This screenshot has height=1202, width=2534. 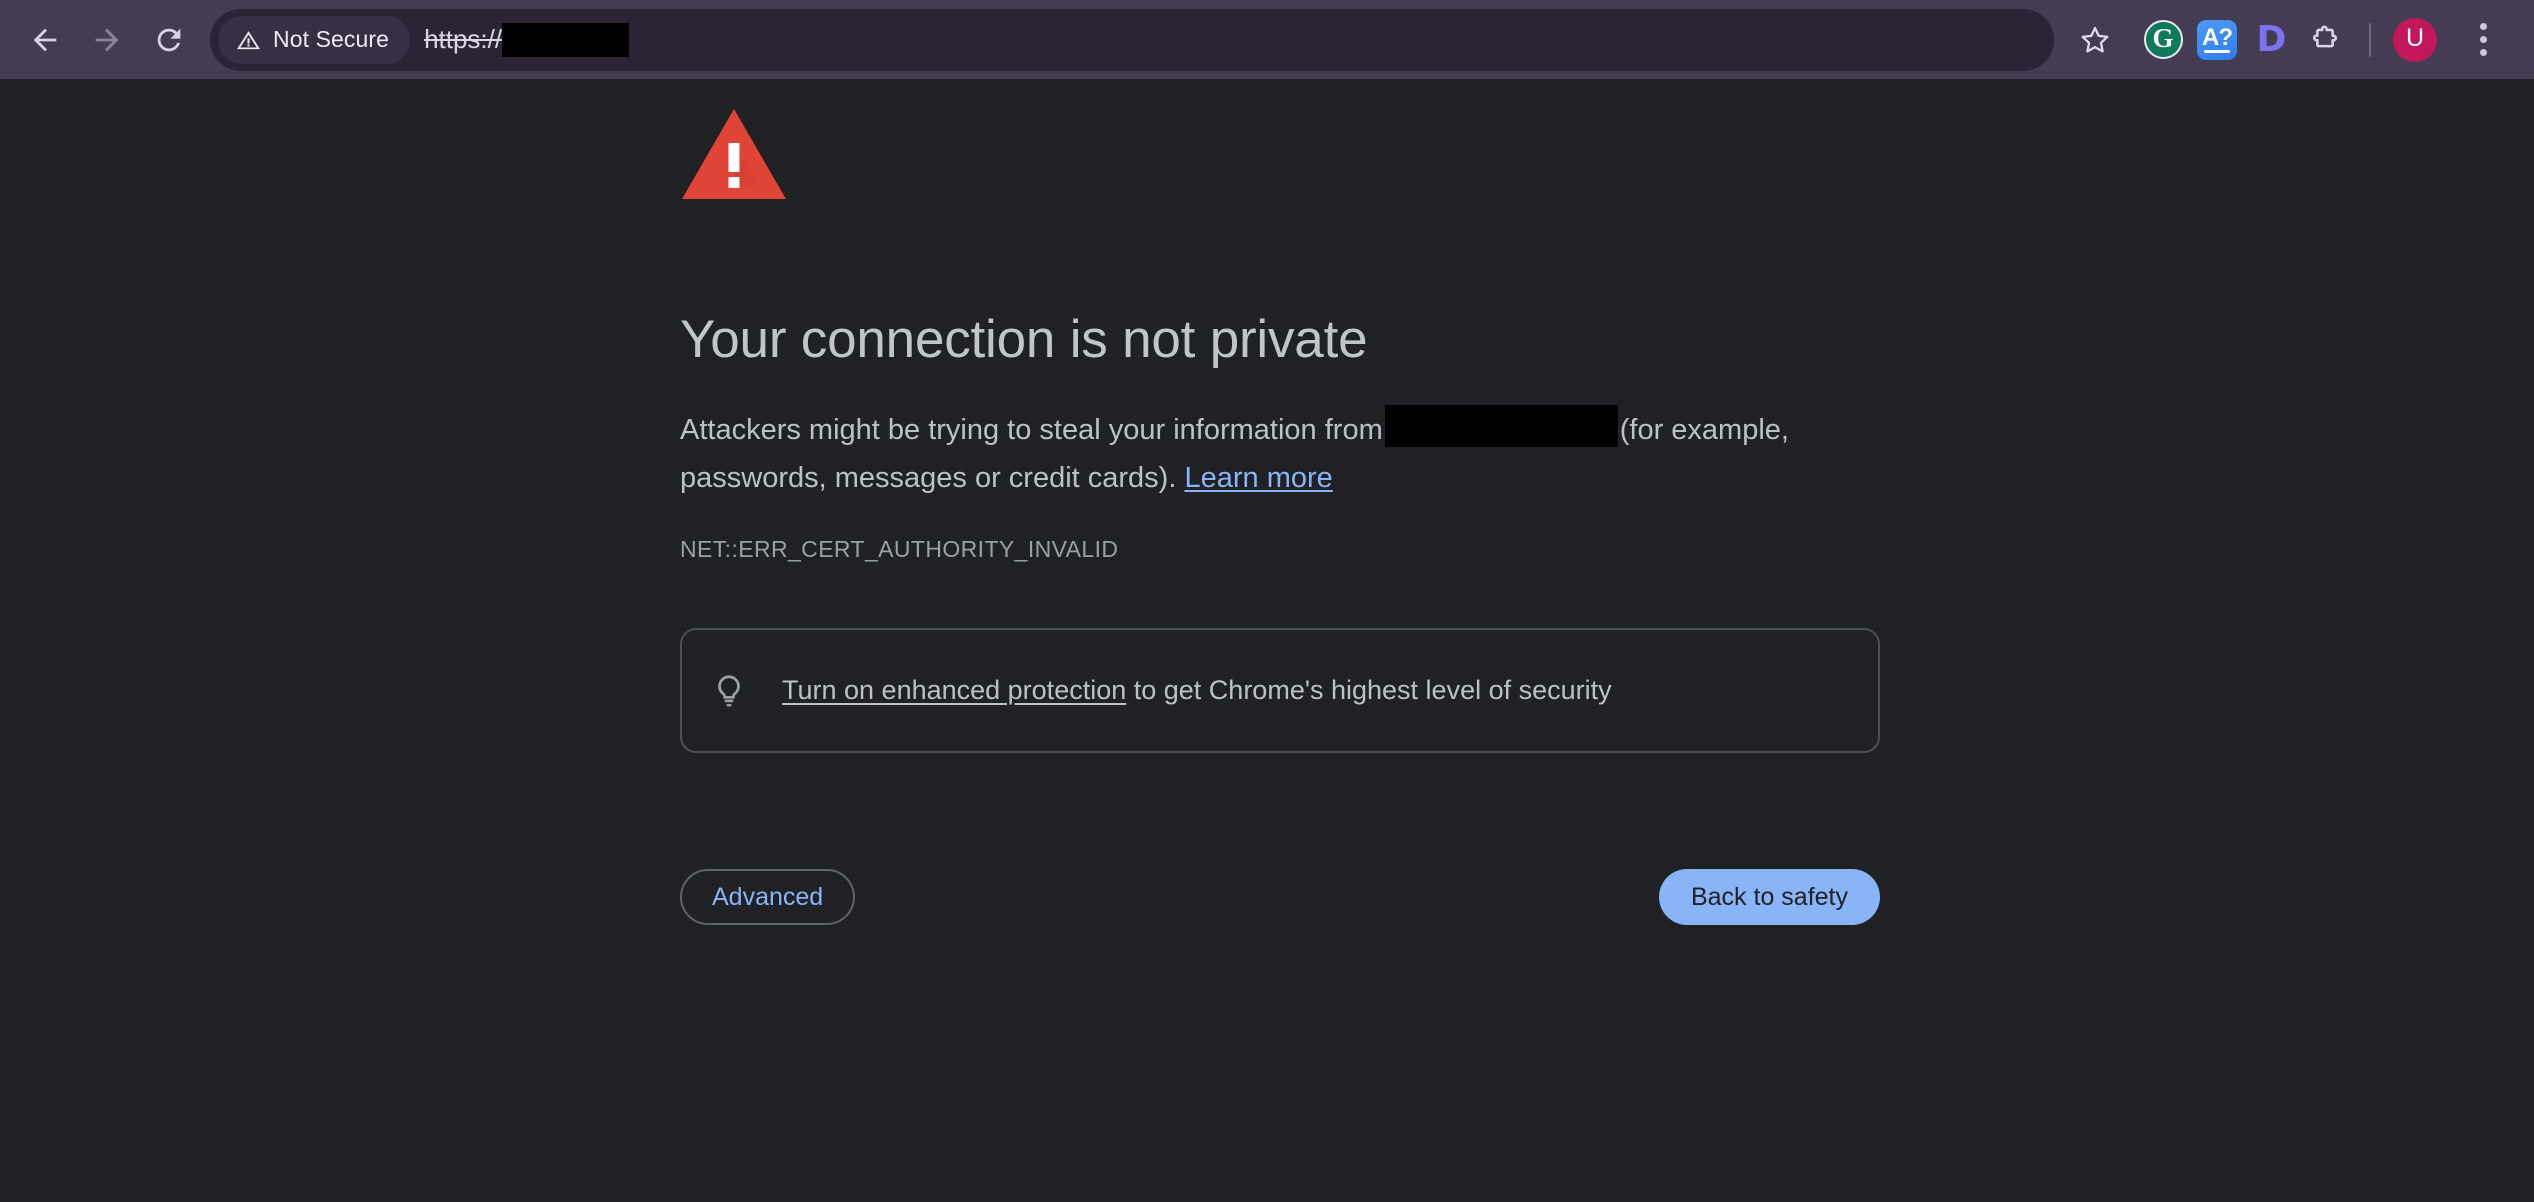 I want to click on learn-more-link: Learn more, so click(x=1258, y=478).